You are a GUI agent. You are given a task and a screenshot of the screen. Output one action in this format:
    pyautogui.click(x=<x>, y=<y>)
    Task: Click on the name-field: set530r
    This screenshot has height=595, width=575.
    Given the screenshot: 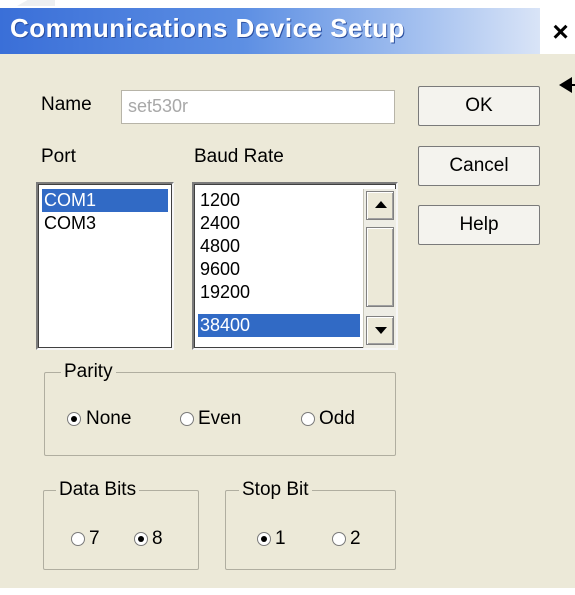 What is the action you would take?
    pyautogui.click(x=258, y=107)
    